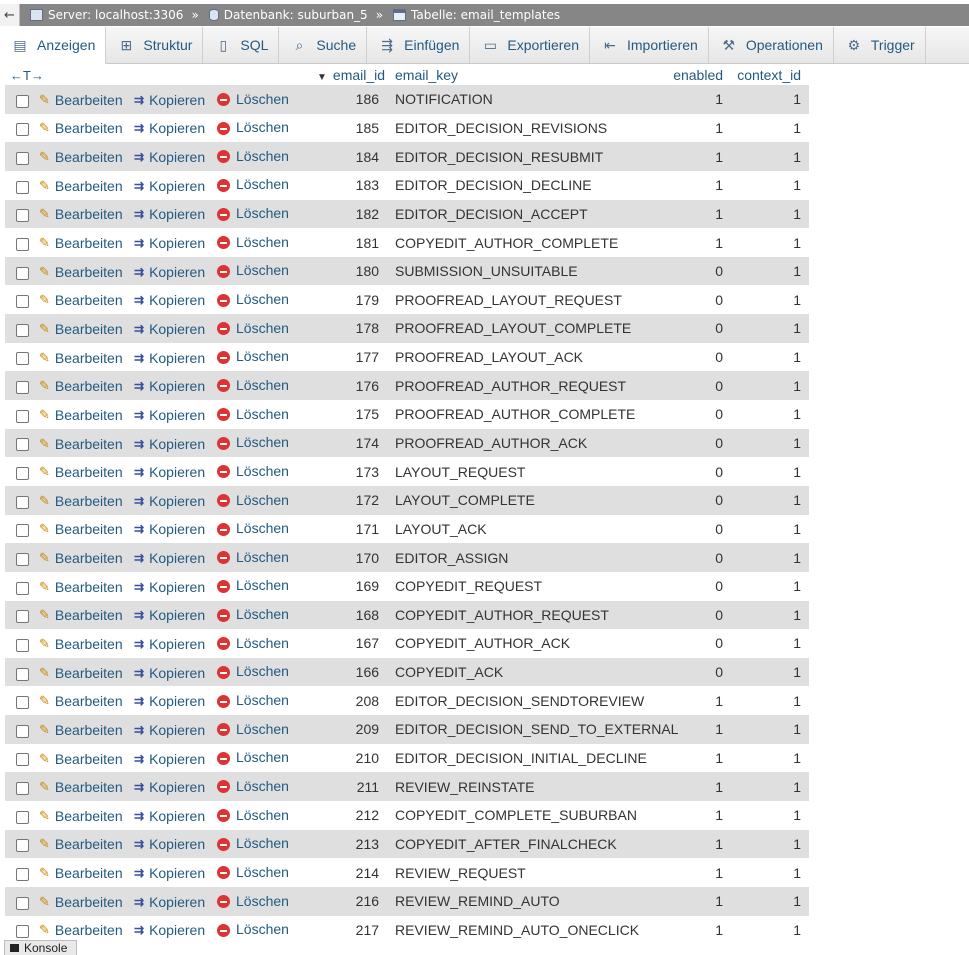 This screenshot has width=969, height=955. What do you see at coordinates (241, 45) in the screenshot?
I see `tab-sql: ▯ SQL` at bounding box center [241, 45].